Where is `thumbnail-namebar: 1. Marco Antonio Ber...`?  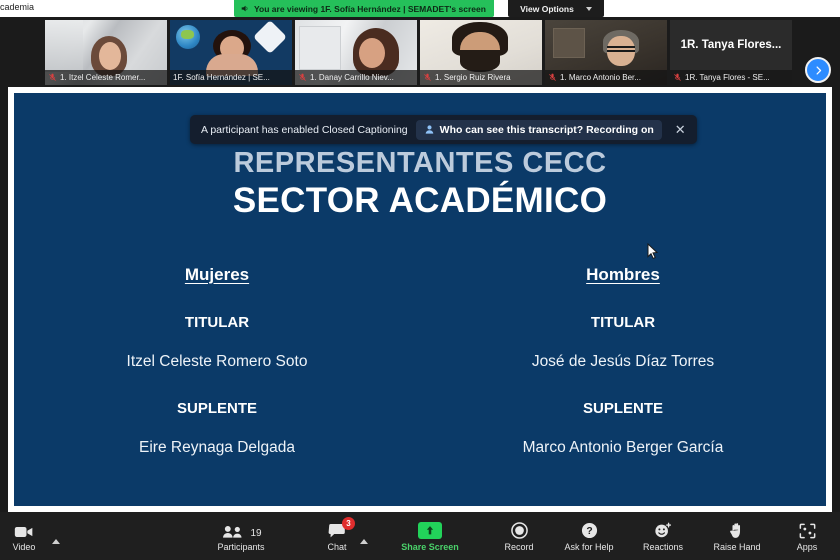 thumbnail-namebar: 1. Marco Antonio Ber... is located at coordinates (606, 77).